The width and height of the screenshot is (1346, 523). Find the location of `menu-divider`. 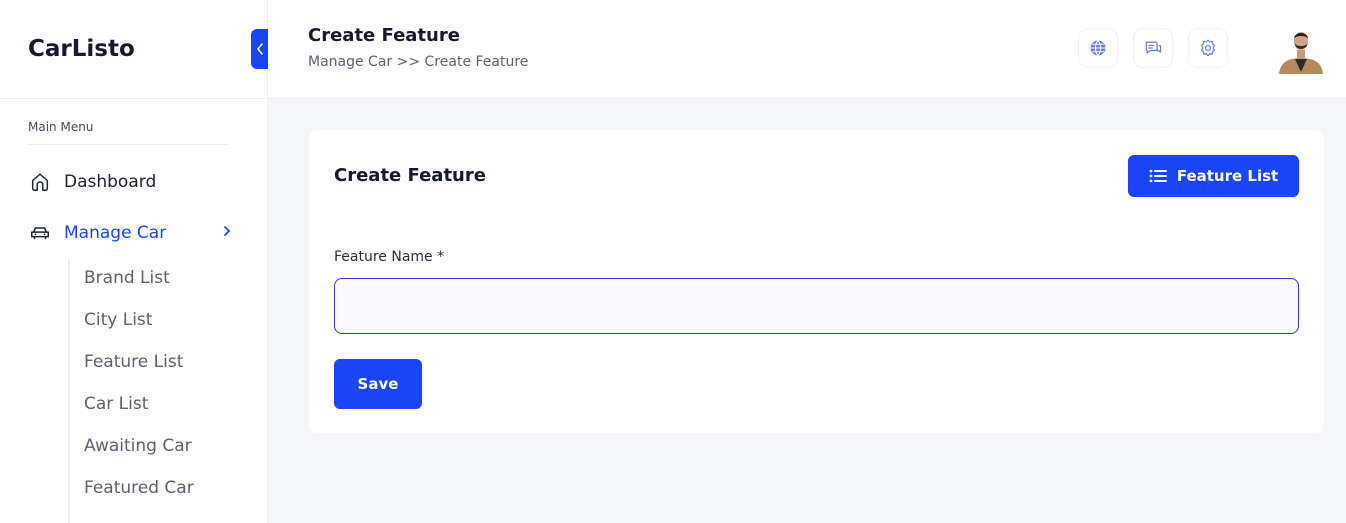

menu-divider is located at coordinates (128, 144).